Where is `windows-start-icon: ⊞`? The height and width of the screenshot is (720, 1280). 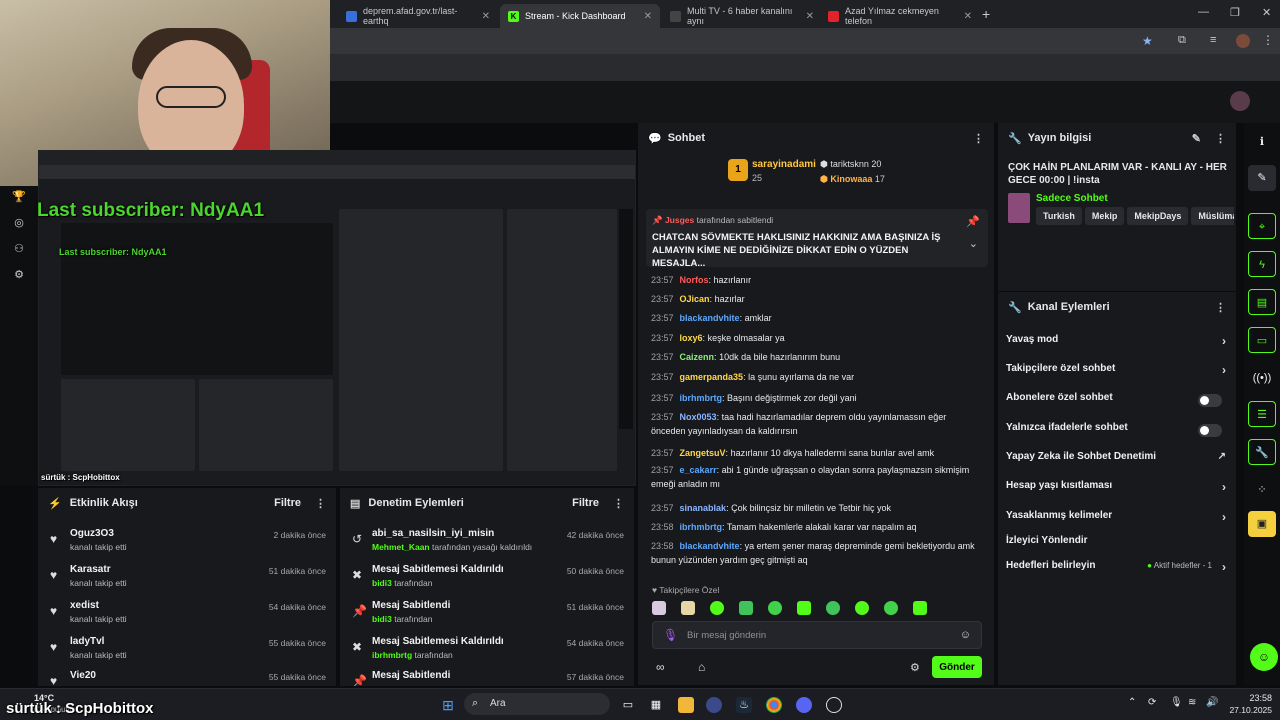
windows-start-icon: ⊞ is located at coordinates (448, 705).